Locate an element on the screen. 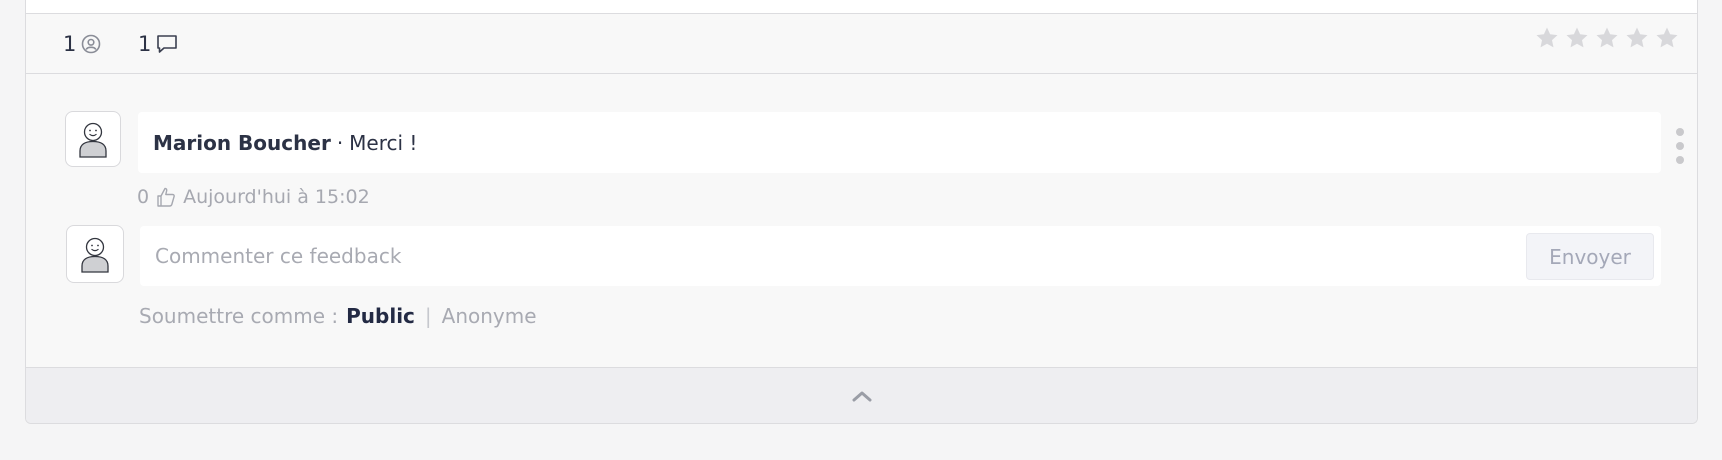 The image size is (1722, 460). comment-bubble: Marion Boucher · Merci ! is located at coordinates (899, 142).